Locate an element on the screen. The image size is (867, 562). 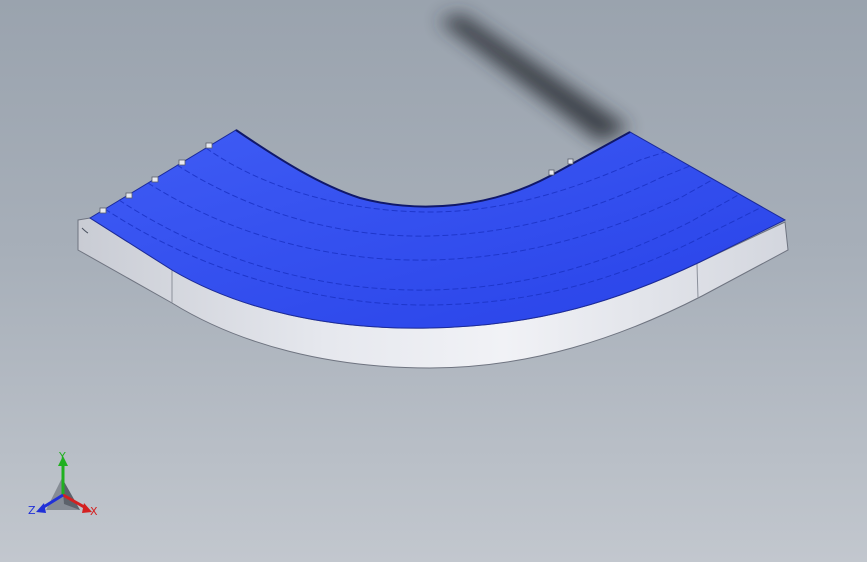
y-axis-label: Y is located at coordinates (62, 456).